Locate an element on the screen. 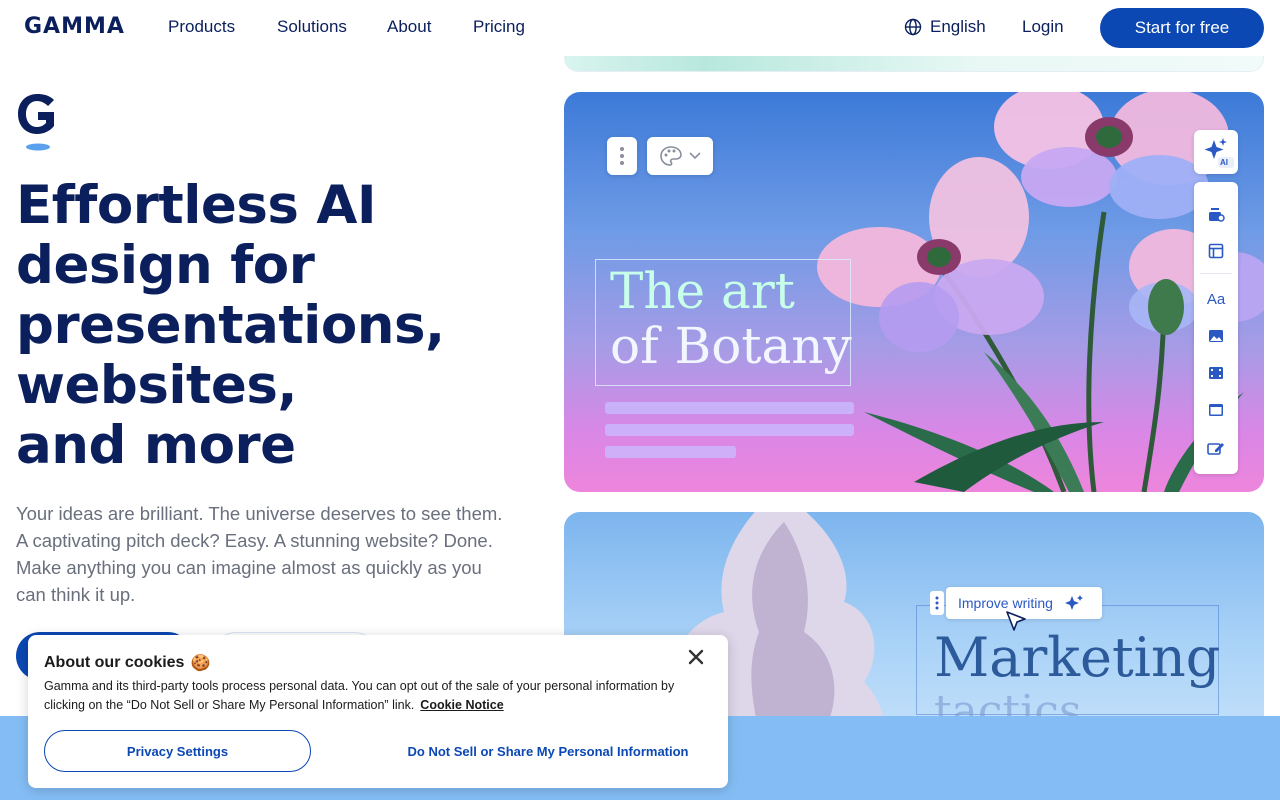 The height and width of the screenshot is (800, 1280). botany-title-line2: of Botany is located at coordinates (731, 346).